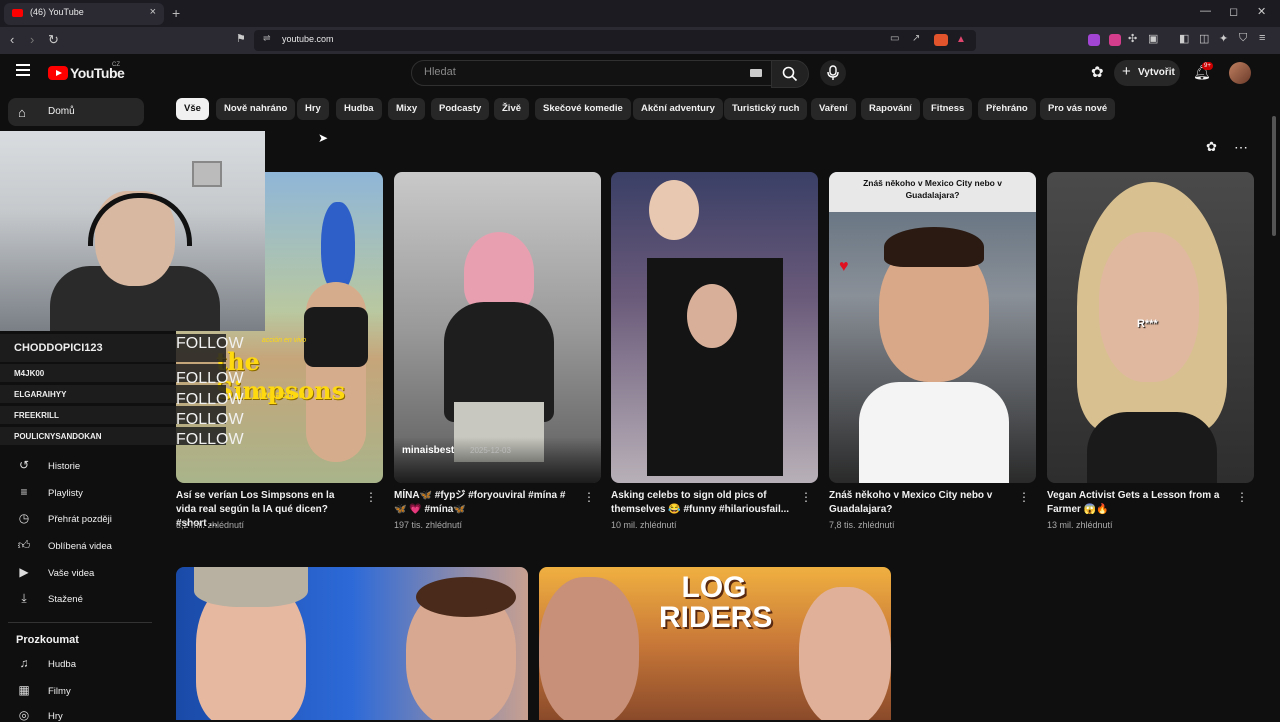 This screenshot has height=722, width=1280. Describe the element at coordinates (1097, 72) in the screenshot. I see `studio-icon: ✿` at that location.